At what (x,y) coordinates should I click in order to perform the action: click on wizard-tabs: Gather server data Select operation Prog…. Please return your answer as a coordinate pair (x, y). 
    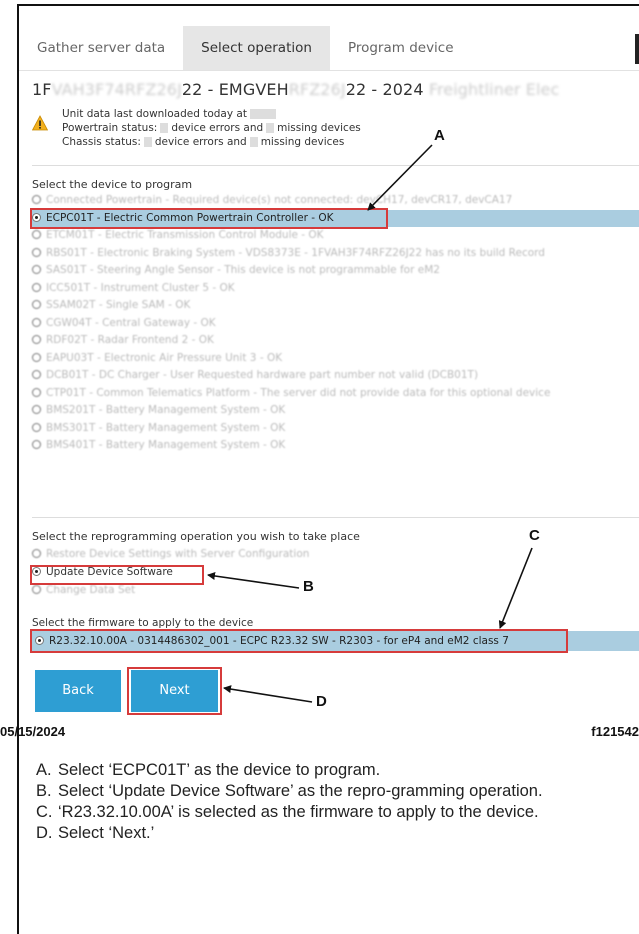
    Looking at the image, I should click on (329, 48).